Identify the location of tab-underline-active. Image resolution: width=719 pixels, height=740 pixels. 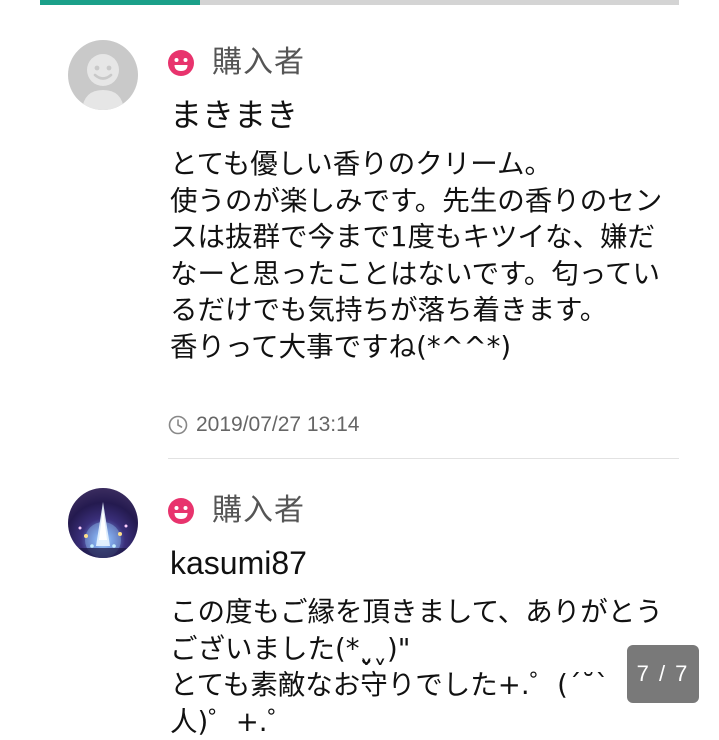
(120, 2).